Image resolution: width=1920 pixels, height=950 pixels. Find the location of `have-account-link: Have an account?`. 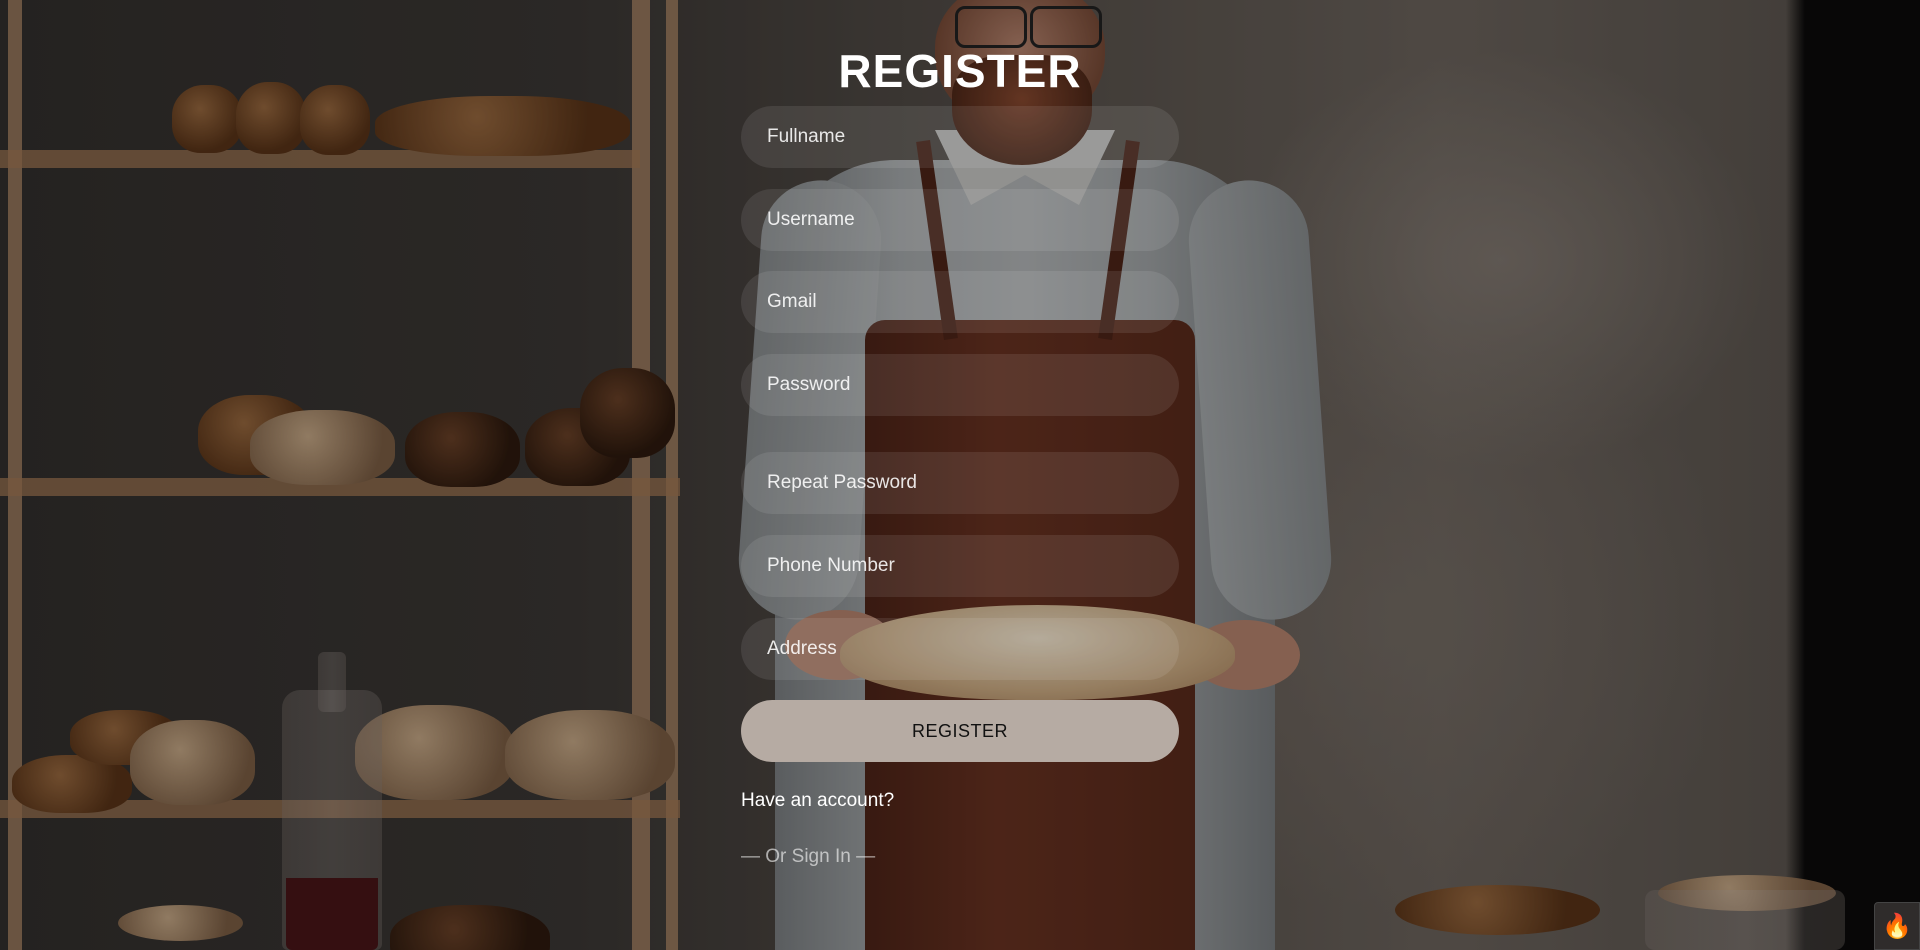

have-account-link: Have an account? is located at coordinates (817, 801).